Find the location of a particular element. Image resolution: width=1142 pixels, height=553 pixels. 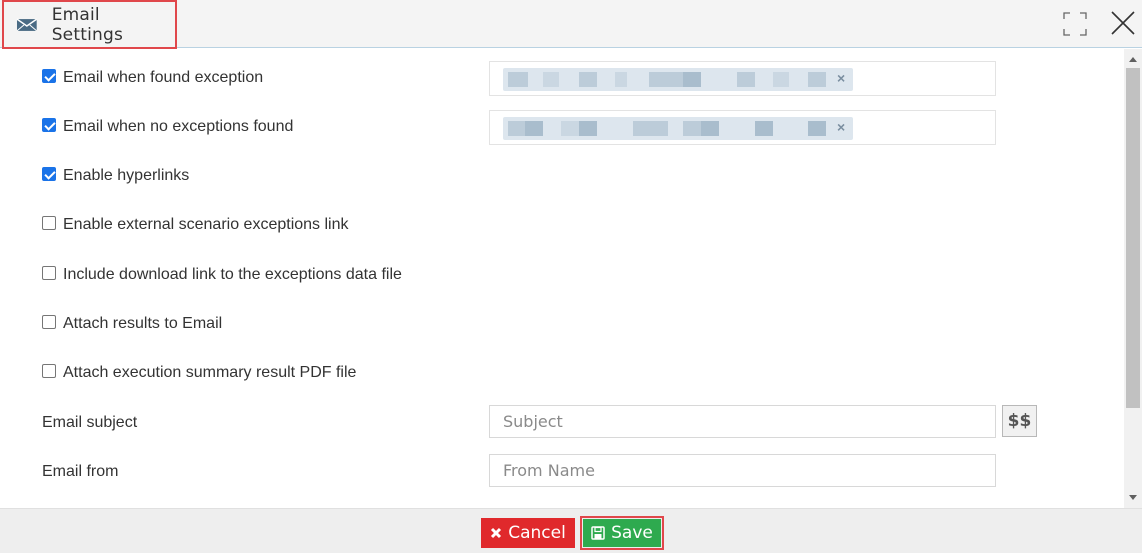

checkbox-attach-results is located at coordinates (49, 322).